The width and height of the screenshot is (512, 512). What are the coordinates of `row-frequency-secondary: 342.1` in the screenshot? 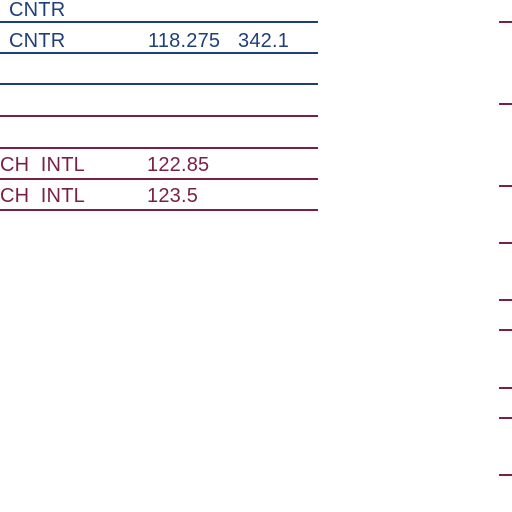 It's located at (264, 41).